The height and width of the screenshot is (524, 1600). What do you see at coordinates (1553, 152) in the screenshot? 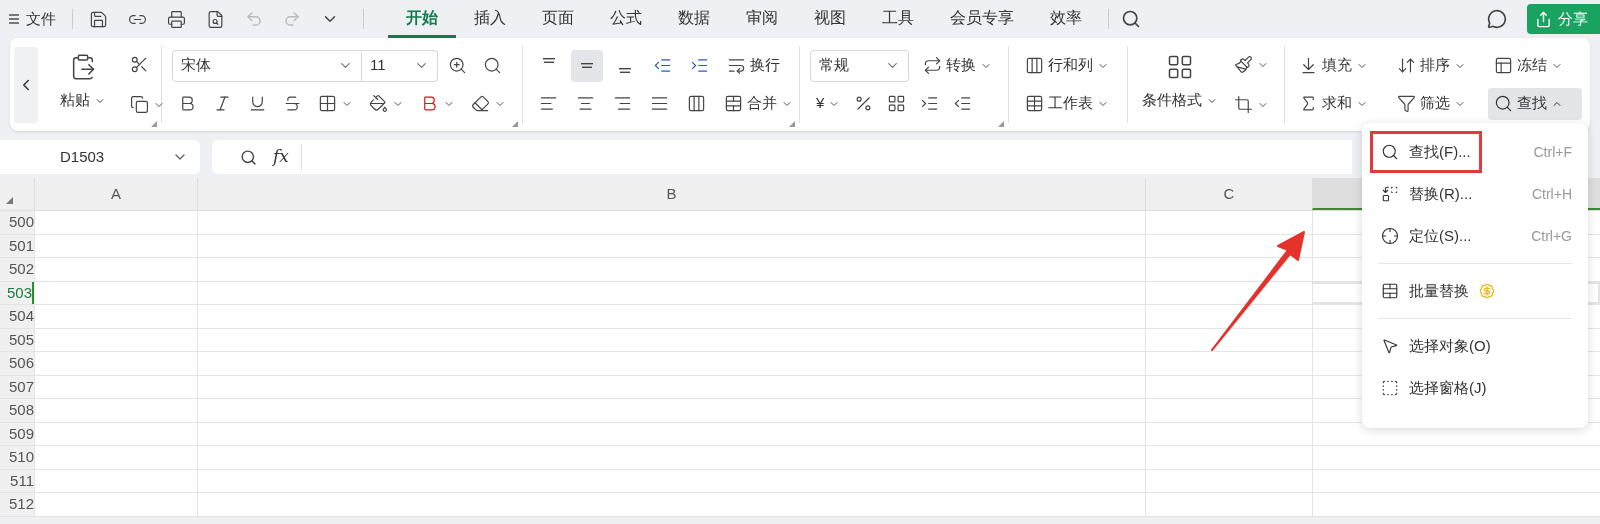
I see `shortcut-text: Ctrl+F` at bounding box center [1553, 152].